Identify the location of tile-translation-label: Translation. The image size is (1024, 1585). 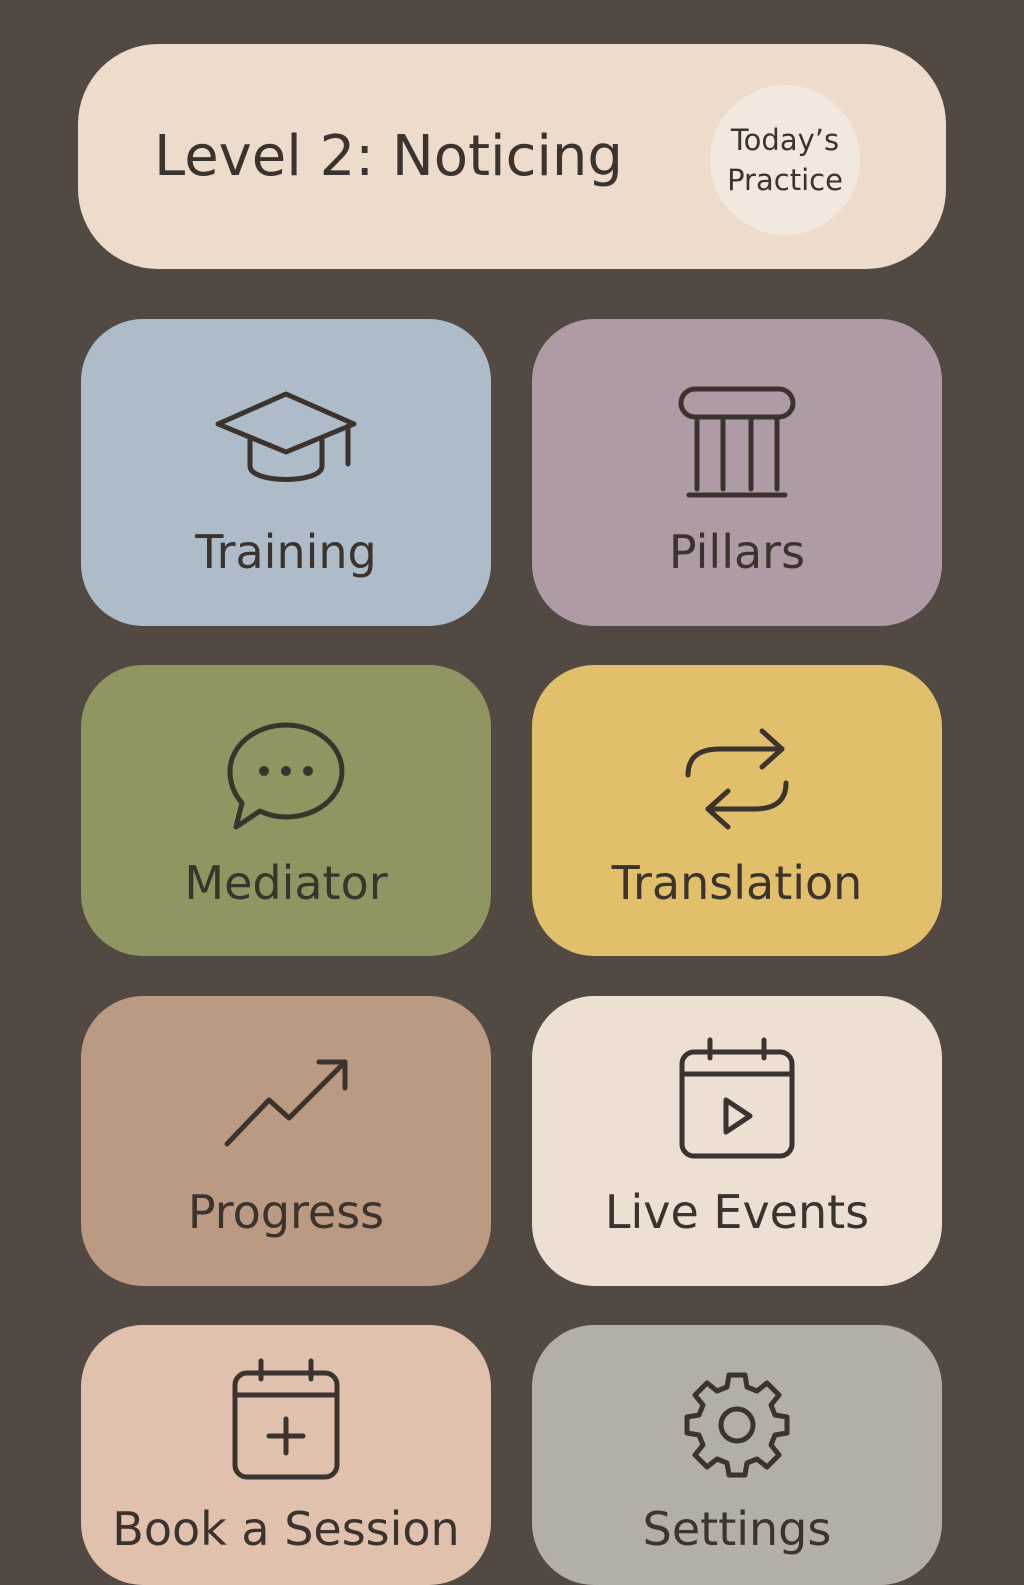
(737, 883).